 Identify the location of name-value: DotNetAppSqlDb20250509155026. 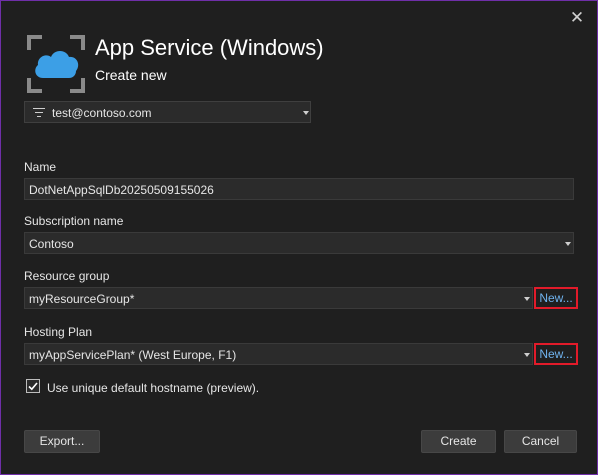
(121, 190).